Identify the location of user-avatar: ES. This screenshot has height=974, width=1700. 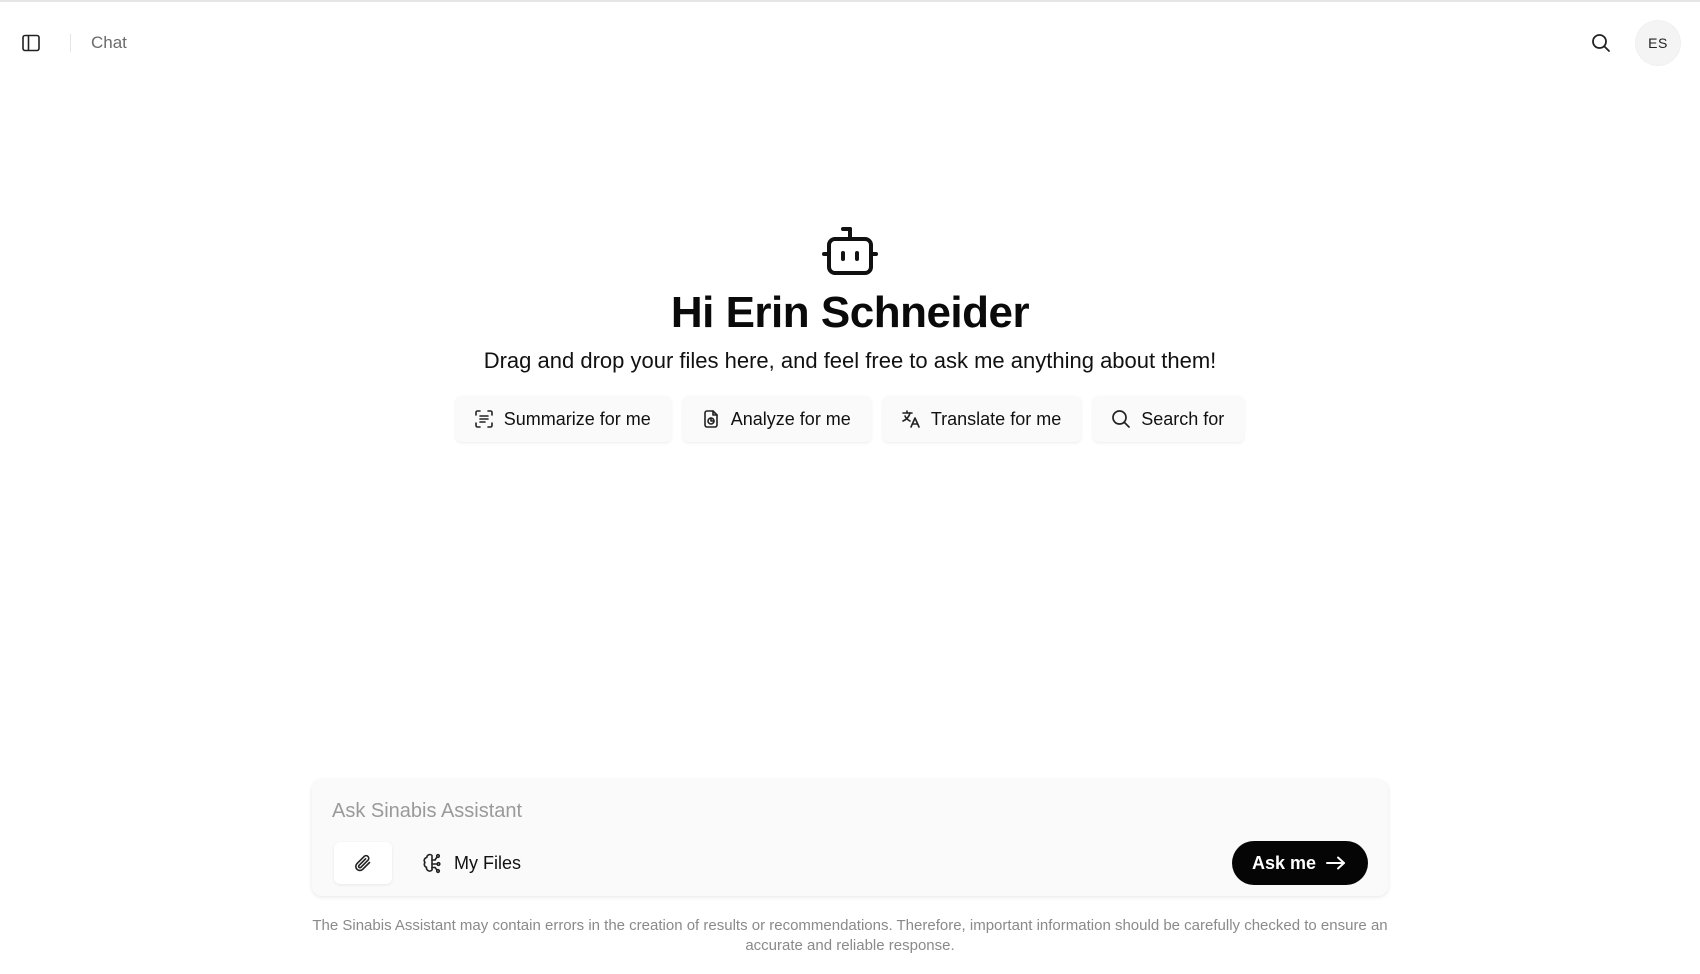
(1658, 43).